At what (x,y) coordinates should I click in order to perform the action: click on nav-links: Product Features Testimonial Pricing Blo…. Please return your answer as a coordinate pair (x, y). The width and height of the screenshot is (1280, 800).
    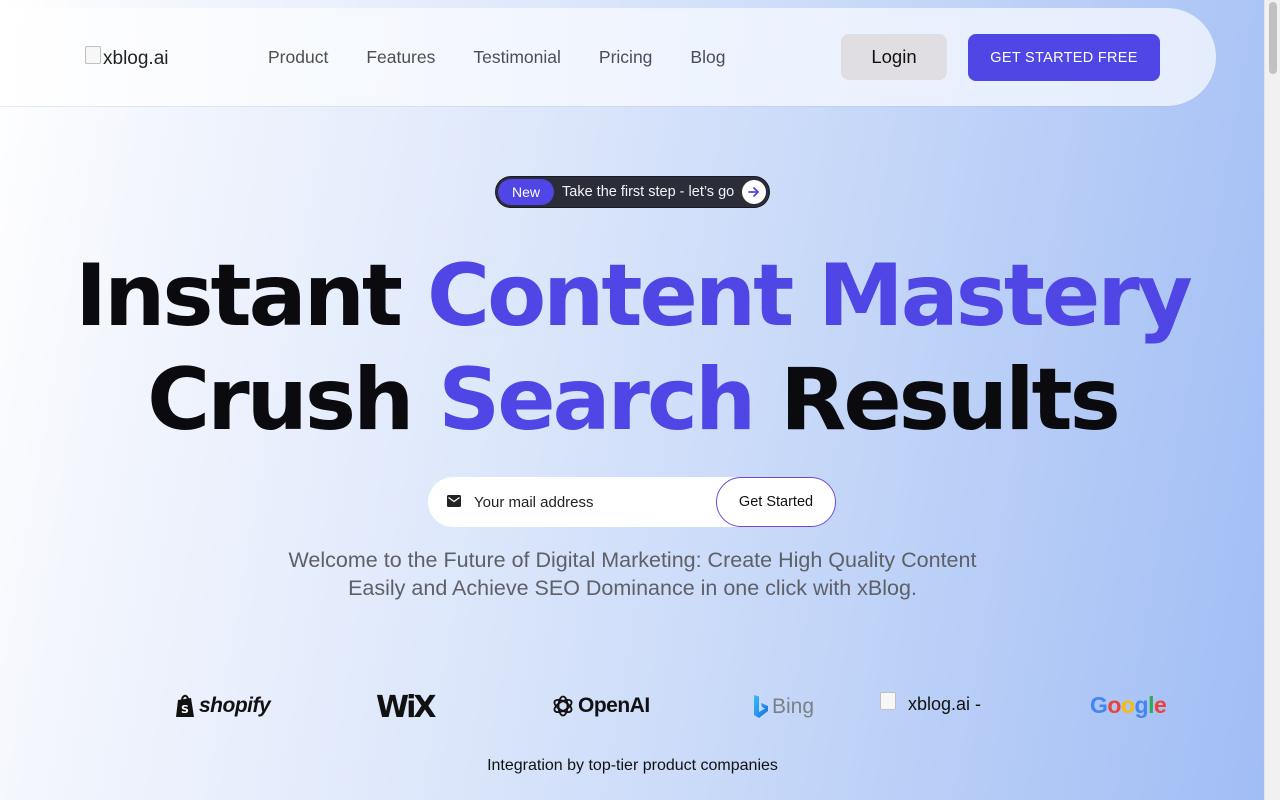
    Looking at the image, I should click on (496, 57).